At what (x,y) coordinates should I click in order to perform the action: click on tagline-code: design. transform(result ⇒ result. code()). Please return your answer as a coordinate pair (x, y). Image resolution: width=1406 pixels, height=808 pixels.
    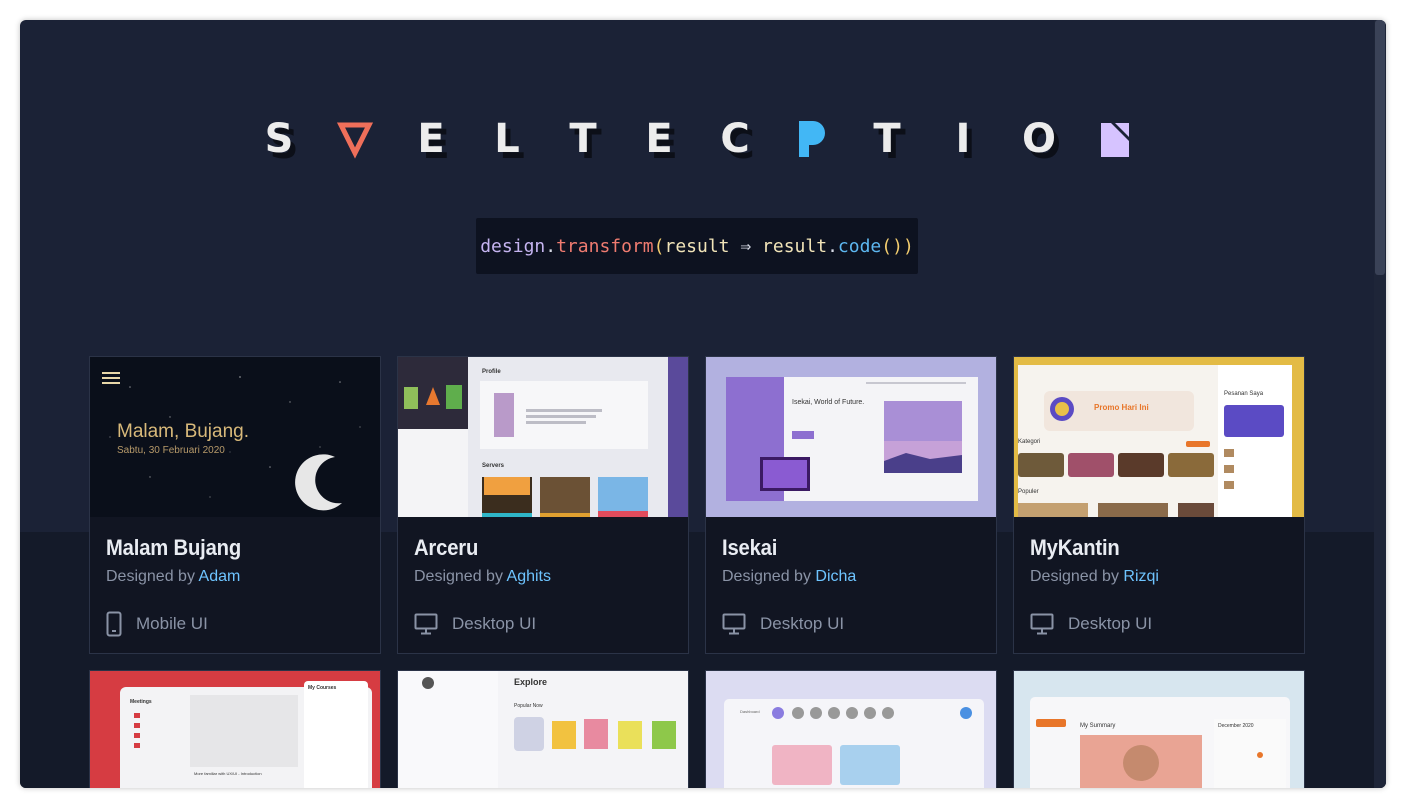
    Looking at the image, I should click on (697, 246).